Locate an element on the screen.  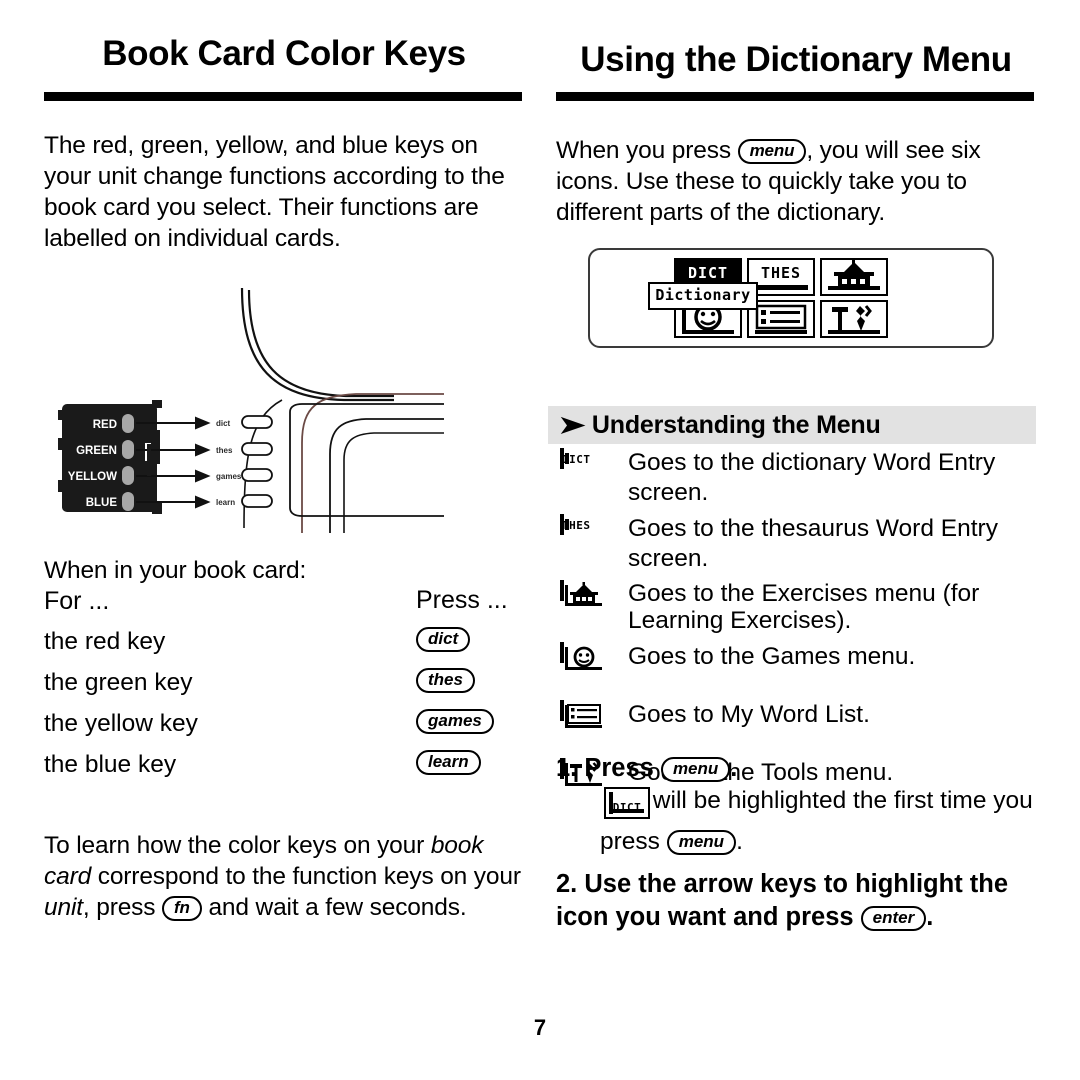
intro-text-1: When you press is located at coordinates (647, 150).